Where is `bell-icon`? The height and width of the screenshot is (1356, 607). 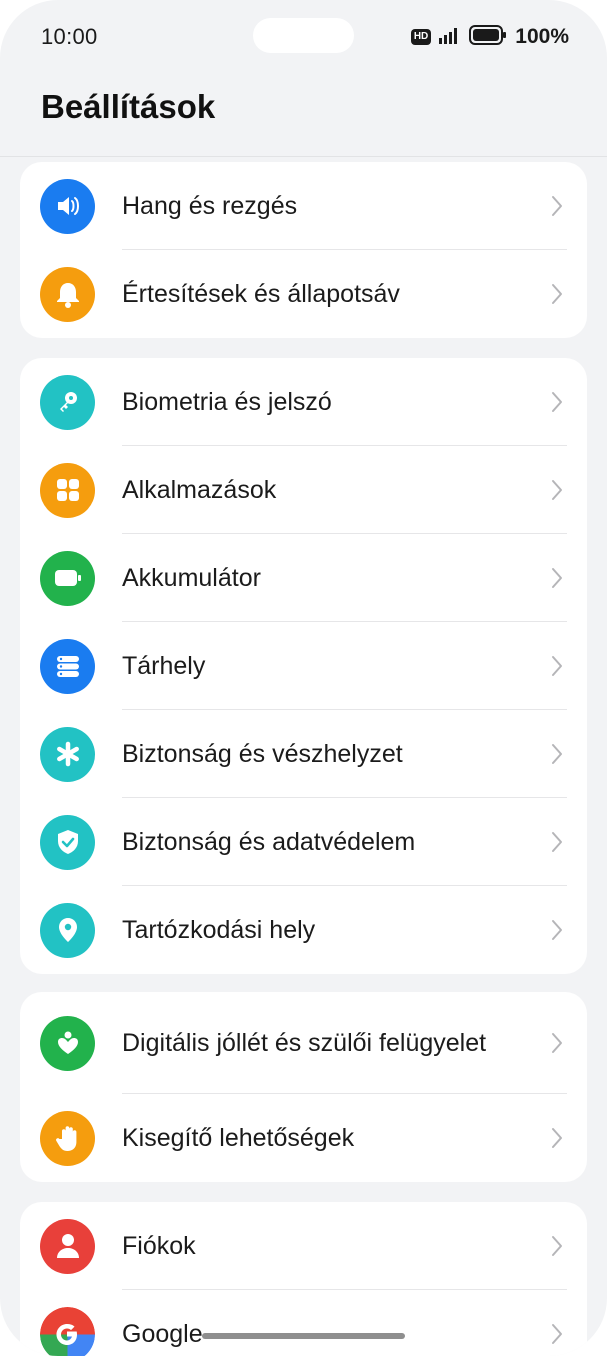 bell-icon is located at coordinates (67, 294).